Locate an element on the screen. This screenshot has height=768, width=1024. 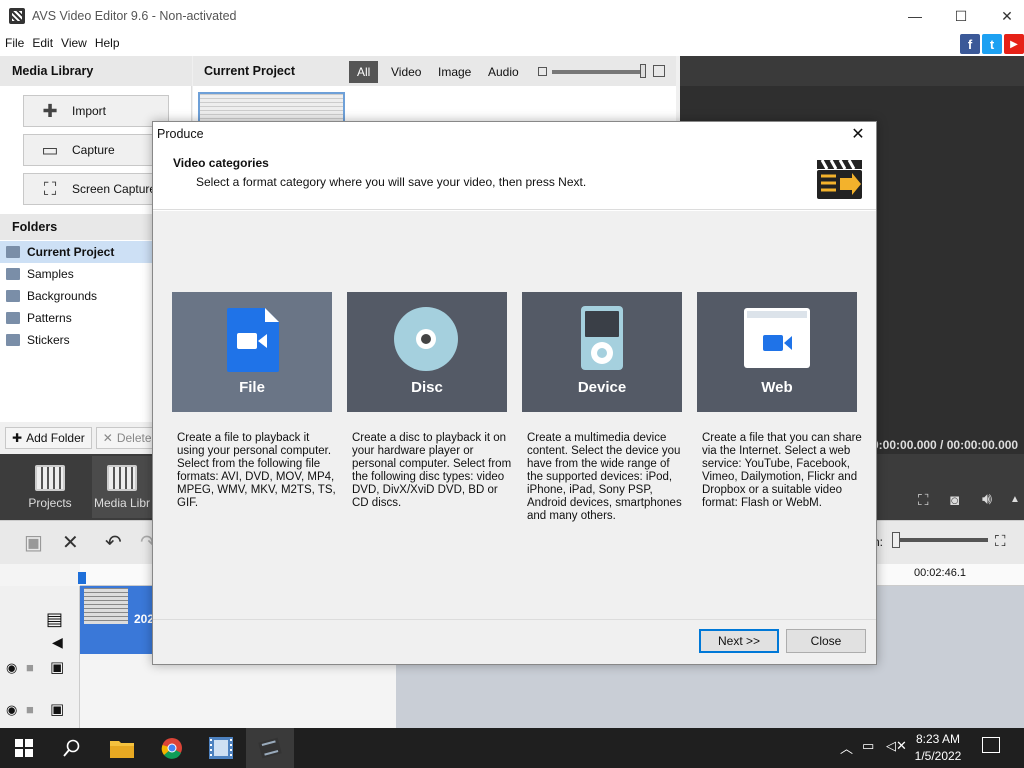
maximize-button: ☐ is located at coordinates (961, 16).